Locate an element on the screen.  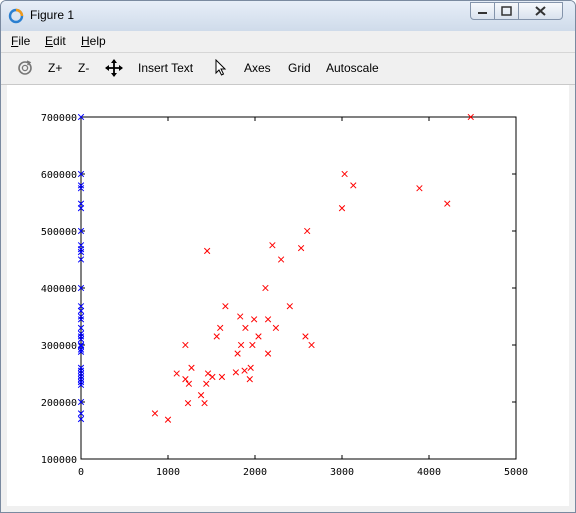
axes-button: Axes is located at coordinates (257, 68).